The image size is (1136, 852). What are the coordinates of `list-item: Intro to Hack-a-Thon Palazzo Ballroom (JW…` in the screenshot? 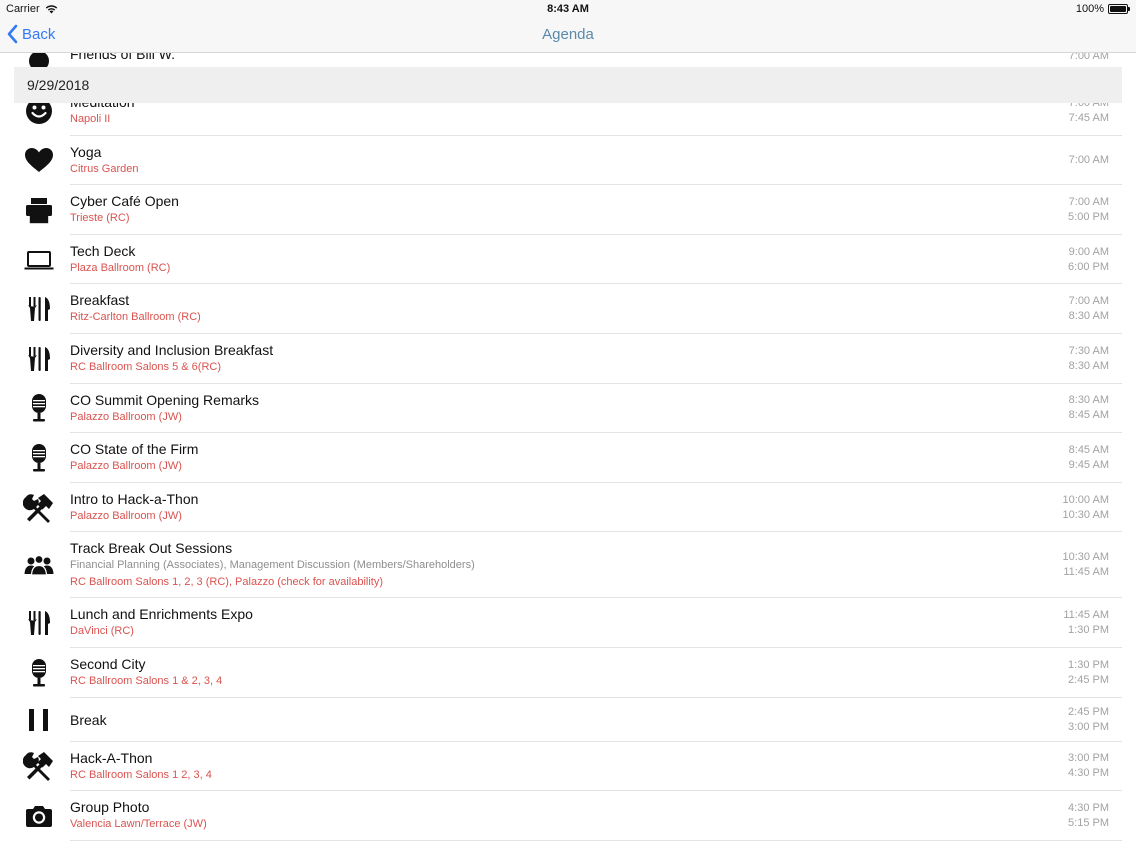 It's located at (568, 508).